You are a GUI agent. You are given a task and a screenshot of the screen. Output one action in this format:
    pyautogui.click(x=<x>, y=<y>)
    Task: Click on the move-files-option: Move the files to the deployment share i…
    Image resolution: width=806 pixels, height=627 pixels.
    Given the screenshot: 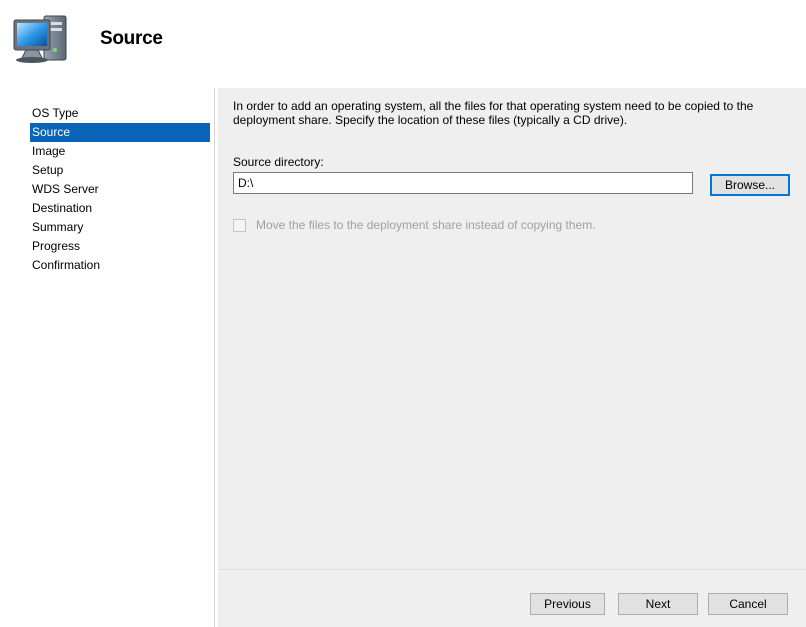 What is the action you would take?
    pyautogui.click(x=414, y=225)
    